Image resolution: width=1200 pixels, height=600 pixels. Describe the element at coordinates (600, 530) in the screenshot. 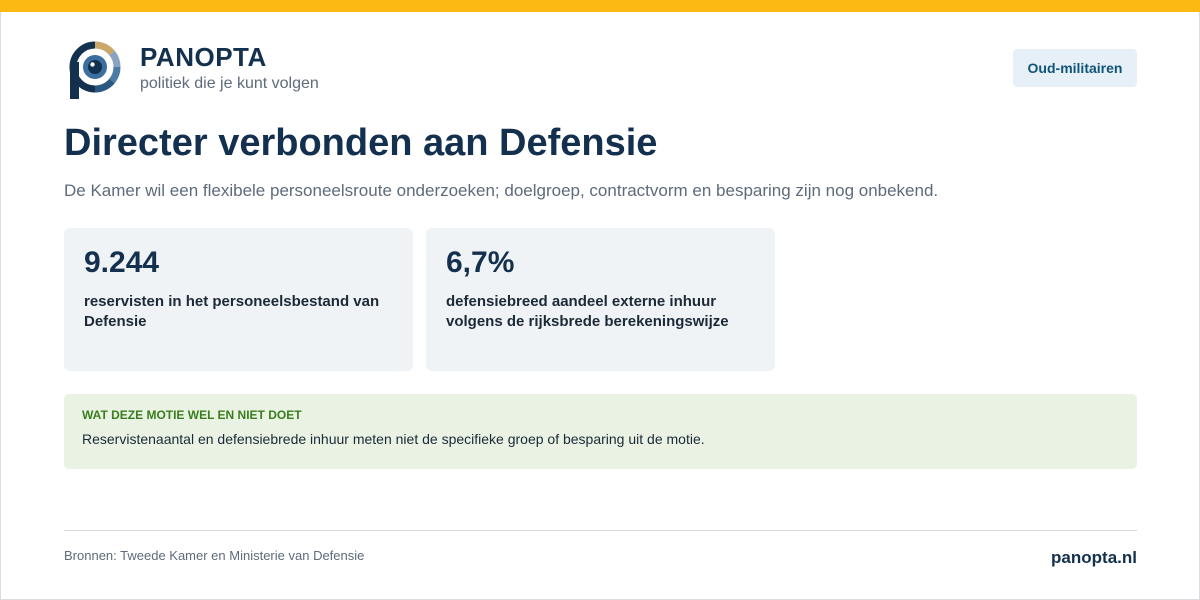

I see `footer-divider` at that location.